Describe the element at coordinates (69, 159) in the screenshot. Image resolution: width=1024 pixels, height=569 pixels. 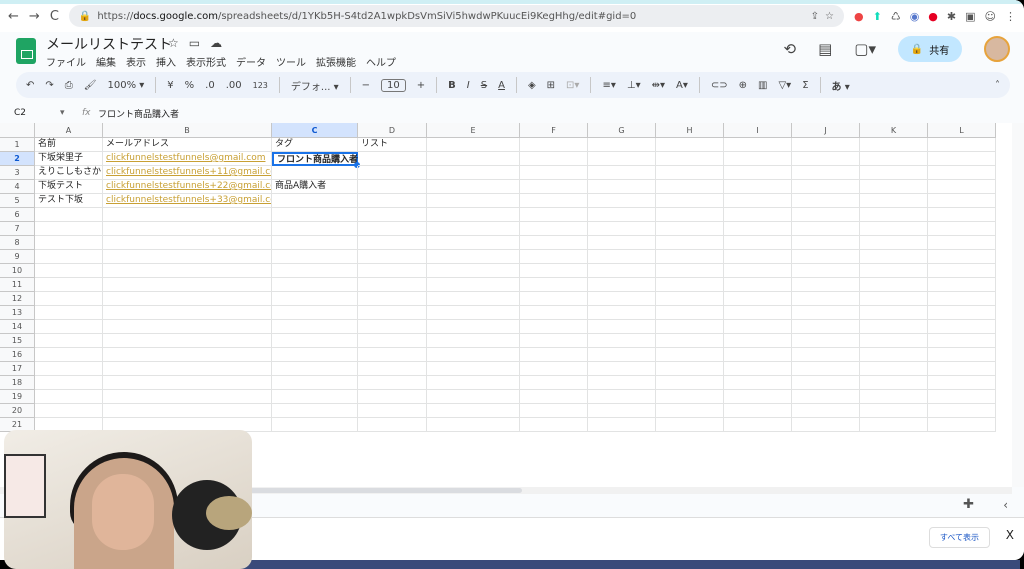
I see `cell: 下坂栄里子` at that location.